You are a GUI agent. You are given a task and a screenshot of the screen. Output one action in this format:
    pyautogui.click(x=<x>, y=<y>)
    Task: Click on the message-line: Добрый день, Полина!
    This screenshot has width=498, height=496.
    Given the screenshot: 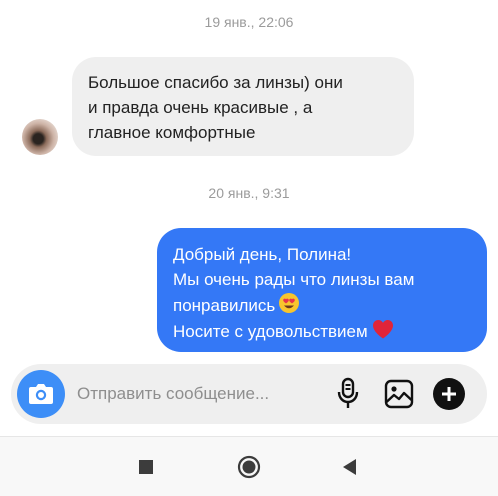 What is the action you would take?
    pyautogui.click(x=262, y=254)
    